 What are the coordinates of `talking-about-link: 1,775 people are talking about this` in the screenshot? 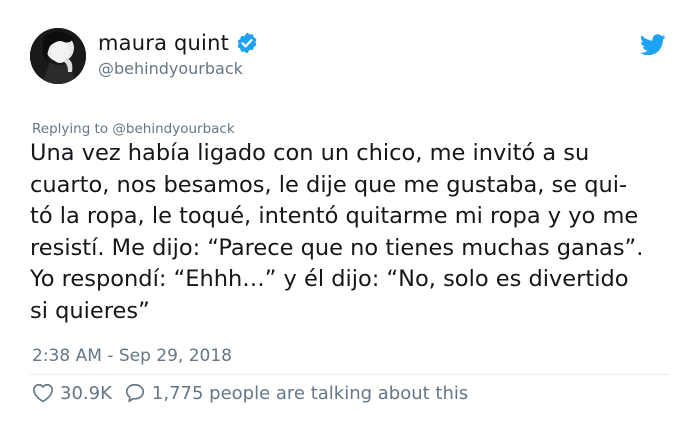 It's located at (310, 393).